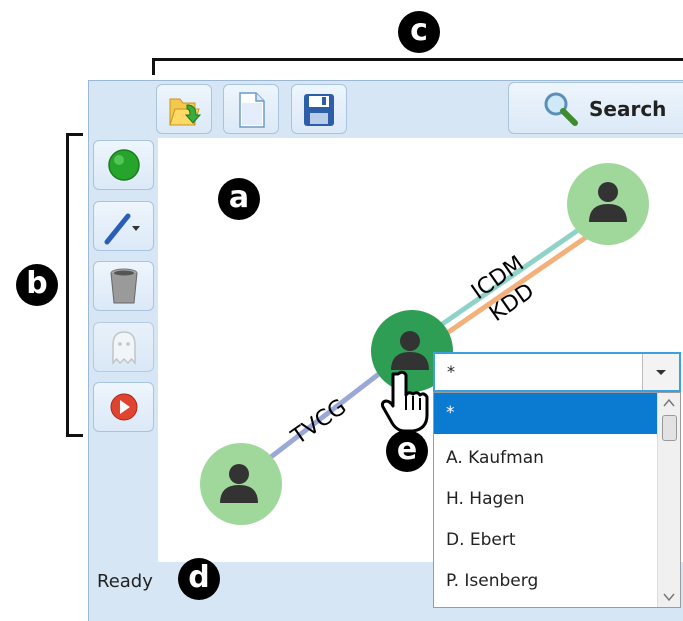 Image resolution: width=683 pixels, height=621 pixels. Describe the element at coordinates (546, 413) in the screenshot. I see `dropdown-option: *` at that location.